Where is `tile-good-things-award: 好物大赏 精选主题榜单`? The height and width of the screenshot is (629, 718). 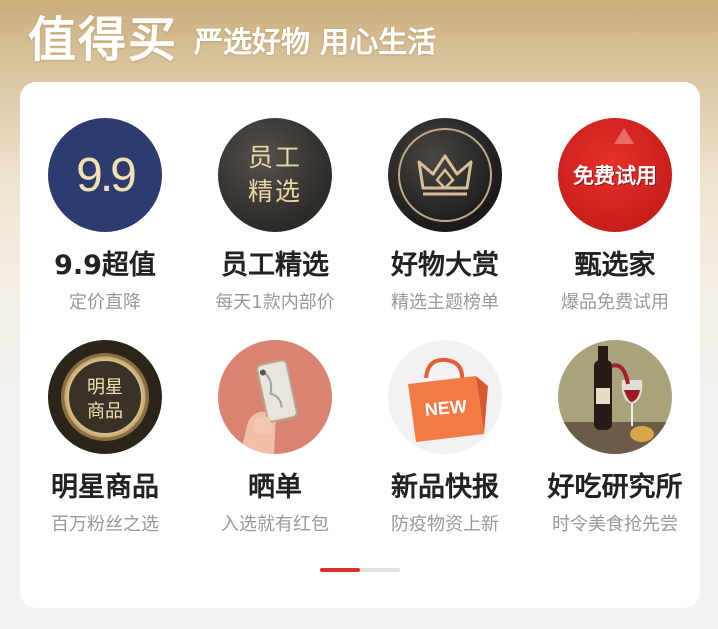
tile-good-things-award: 好物大赏 精选主题榜单 is located at coordinates (445, 229).